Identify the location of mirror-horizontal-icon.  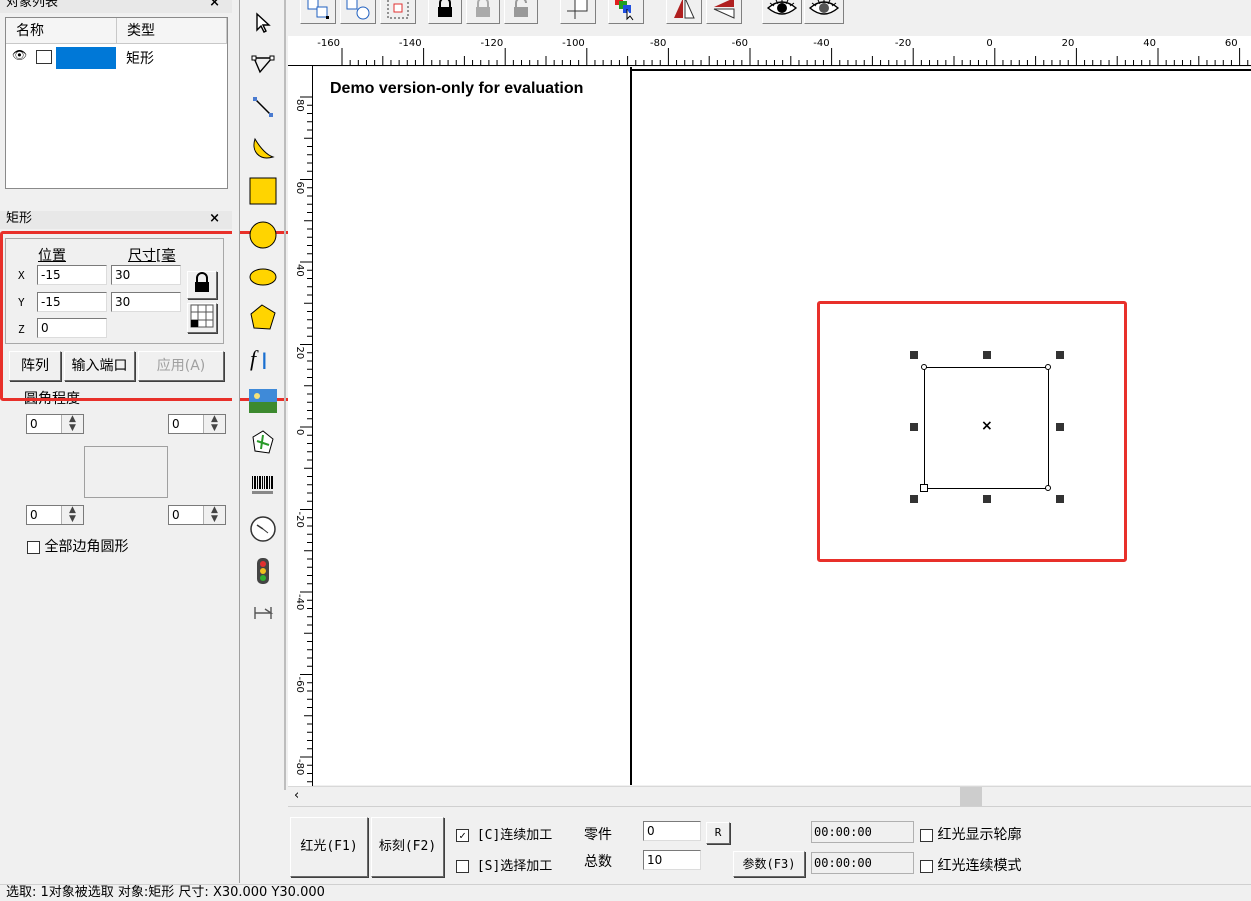
(684, 9).